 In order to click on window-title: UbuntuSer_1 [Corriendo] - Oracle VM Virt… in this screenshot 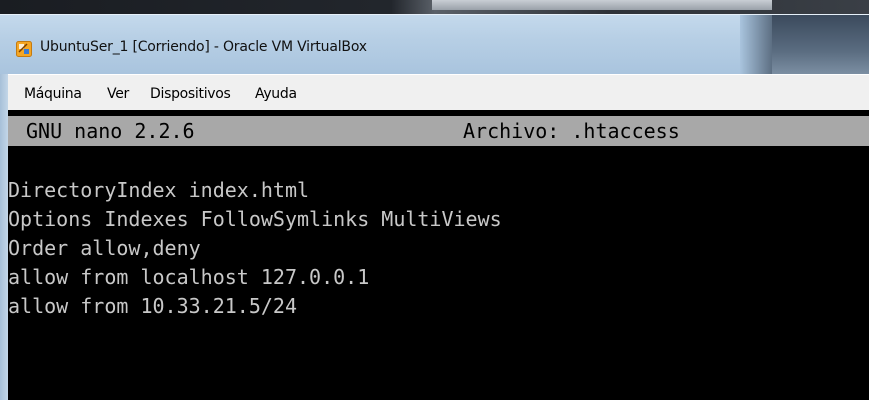, I will do `click(203, 47)`.